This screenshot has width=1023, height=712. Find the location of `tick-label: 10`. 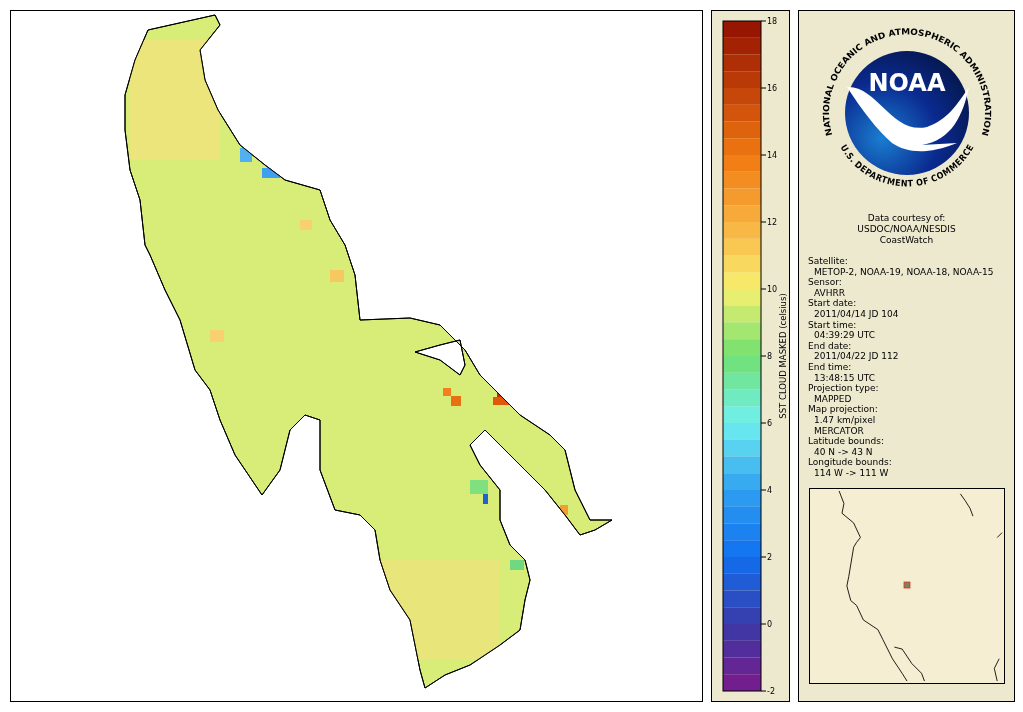

tick-label: 10 is located at coordinates (772, 289).